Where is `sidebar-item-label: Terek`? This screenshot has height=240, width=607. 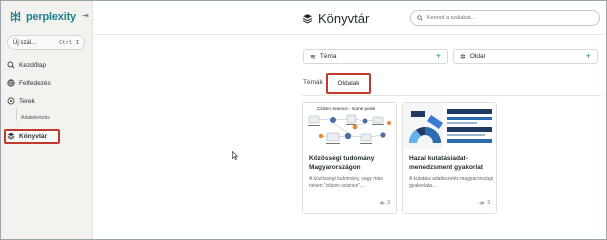
sidebar-item-label: Terek is located at coordinates (27, 101).